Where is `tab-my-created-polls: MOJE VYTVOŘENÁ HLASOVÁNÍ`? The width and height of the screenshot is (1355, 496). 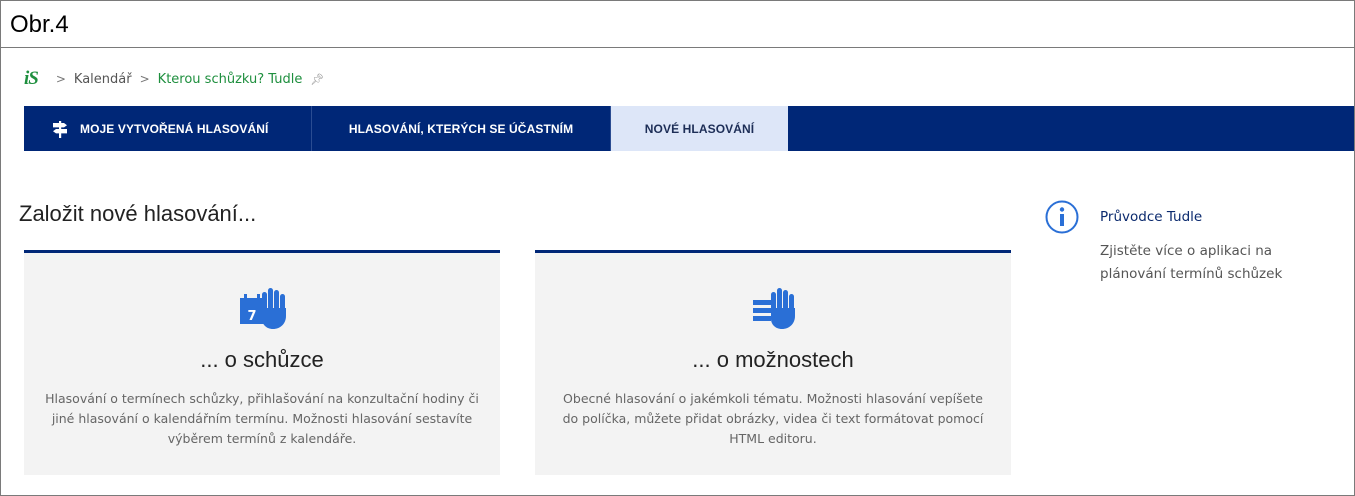 tab-my-created-polls: MOJE VYTVOŘENÁ HLASOVÁNÍ is located at coordinates (168, 128).